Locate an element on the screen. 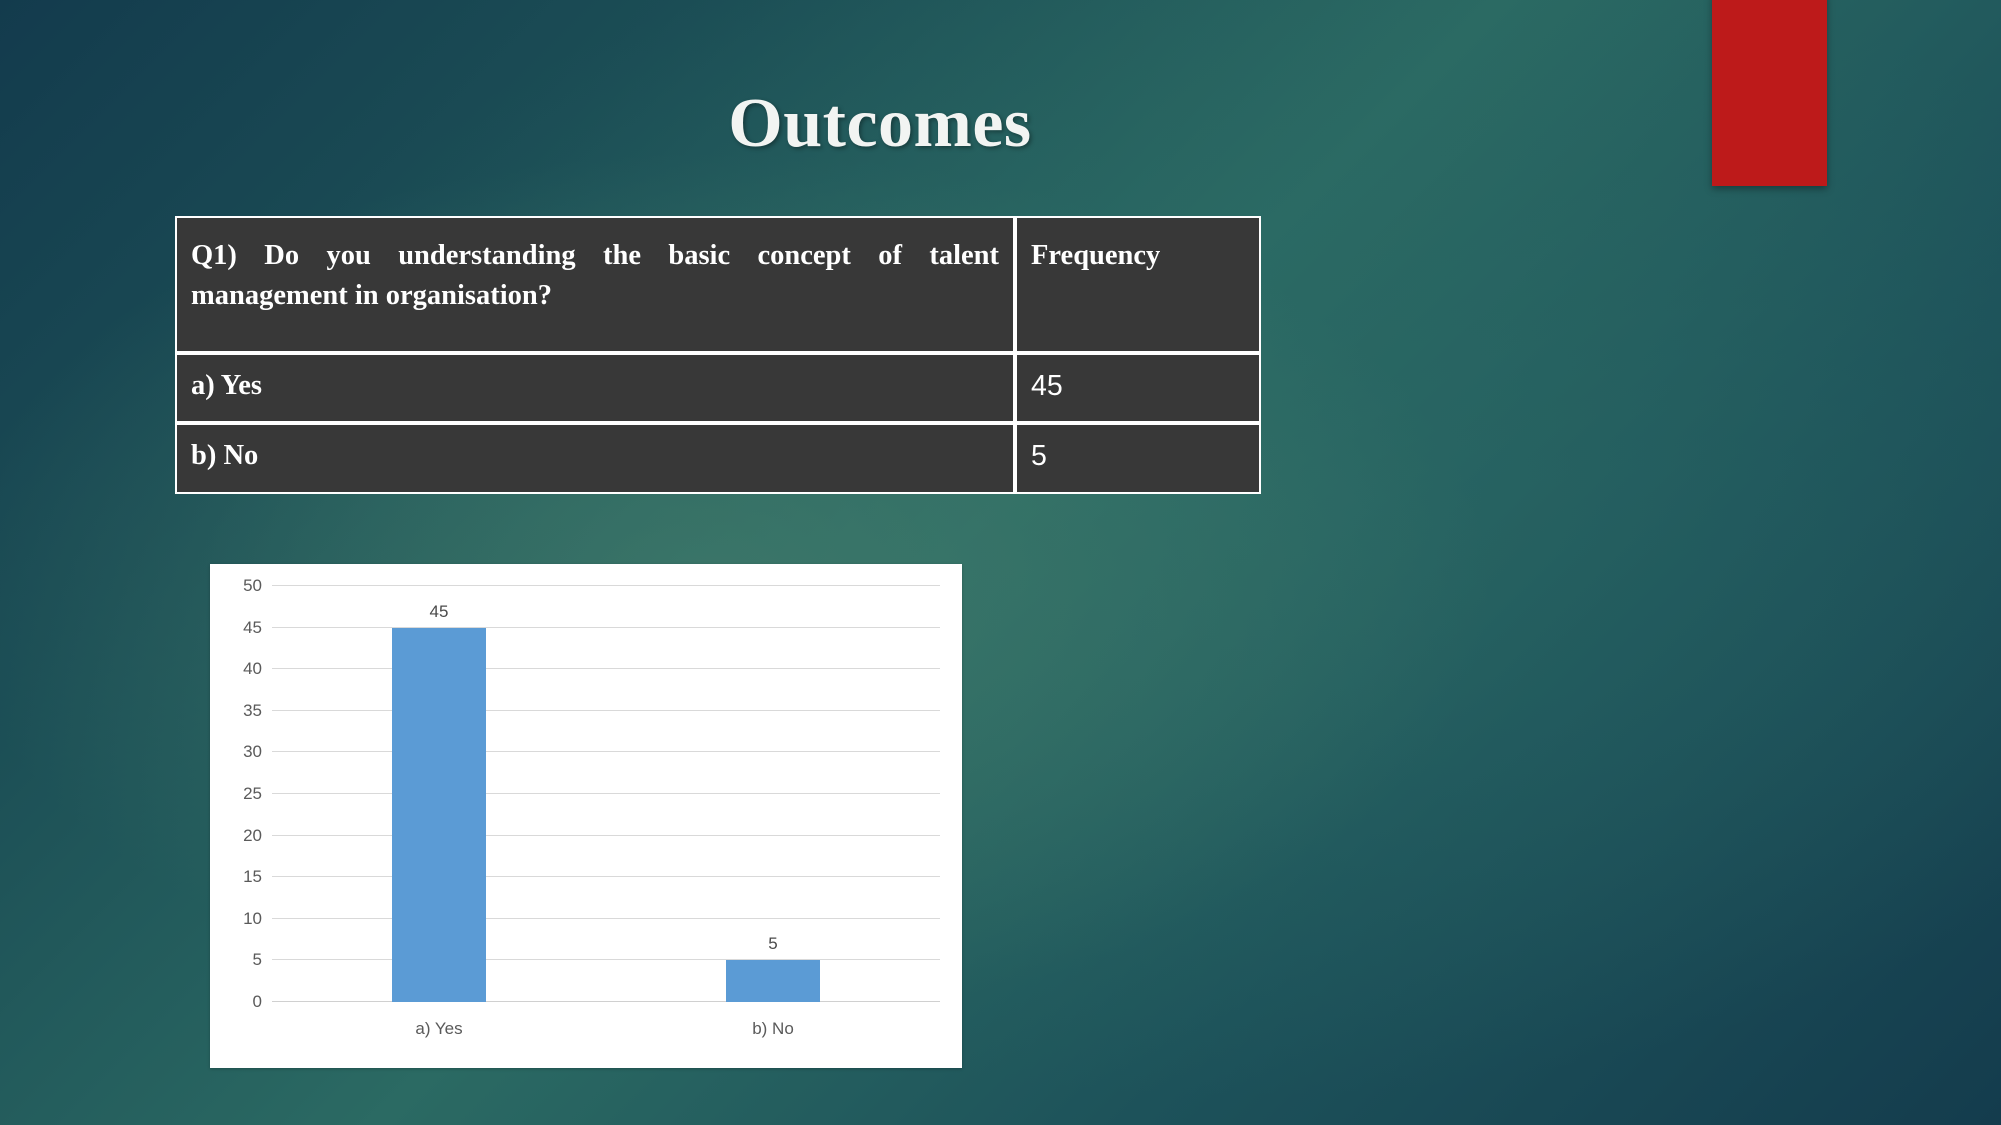 Image resolution: width=2001 pixels, height=1125 pixels. frequency-value-no: 5 is located at coordinates (1138, 458).